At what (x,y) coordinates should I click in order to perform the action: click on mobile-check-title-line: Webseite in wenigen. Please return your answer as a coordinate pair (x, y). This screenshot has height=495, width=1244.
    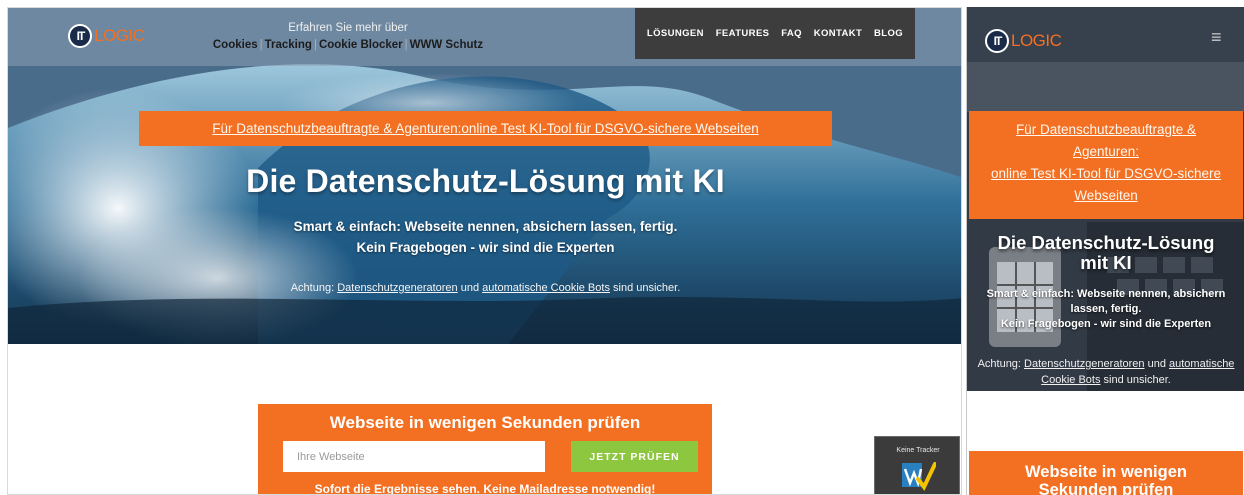
    Looking at the image, I should click on (1106, 472).